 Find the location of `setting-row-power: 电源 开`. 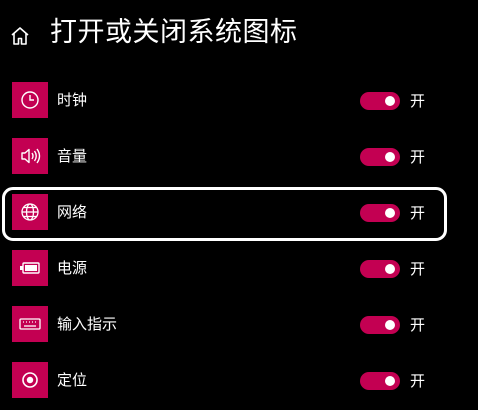

setting-row-power: 电源 开 is located at coordinates (239, 268).